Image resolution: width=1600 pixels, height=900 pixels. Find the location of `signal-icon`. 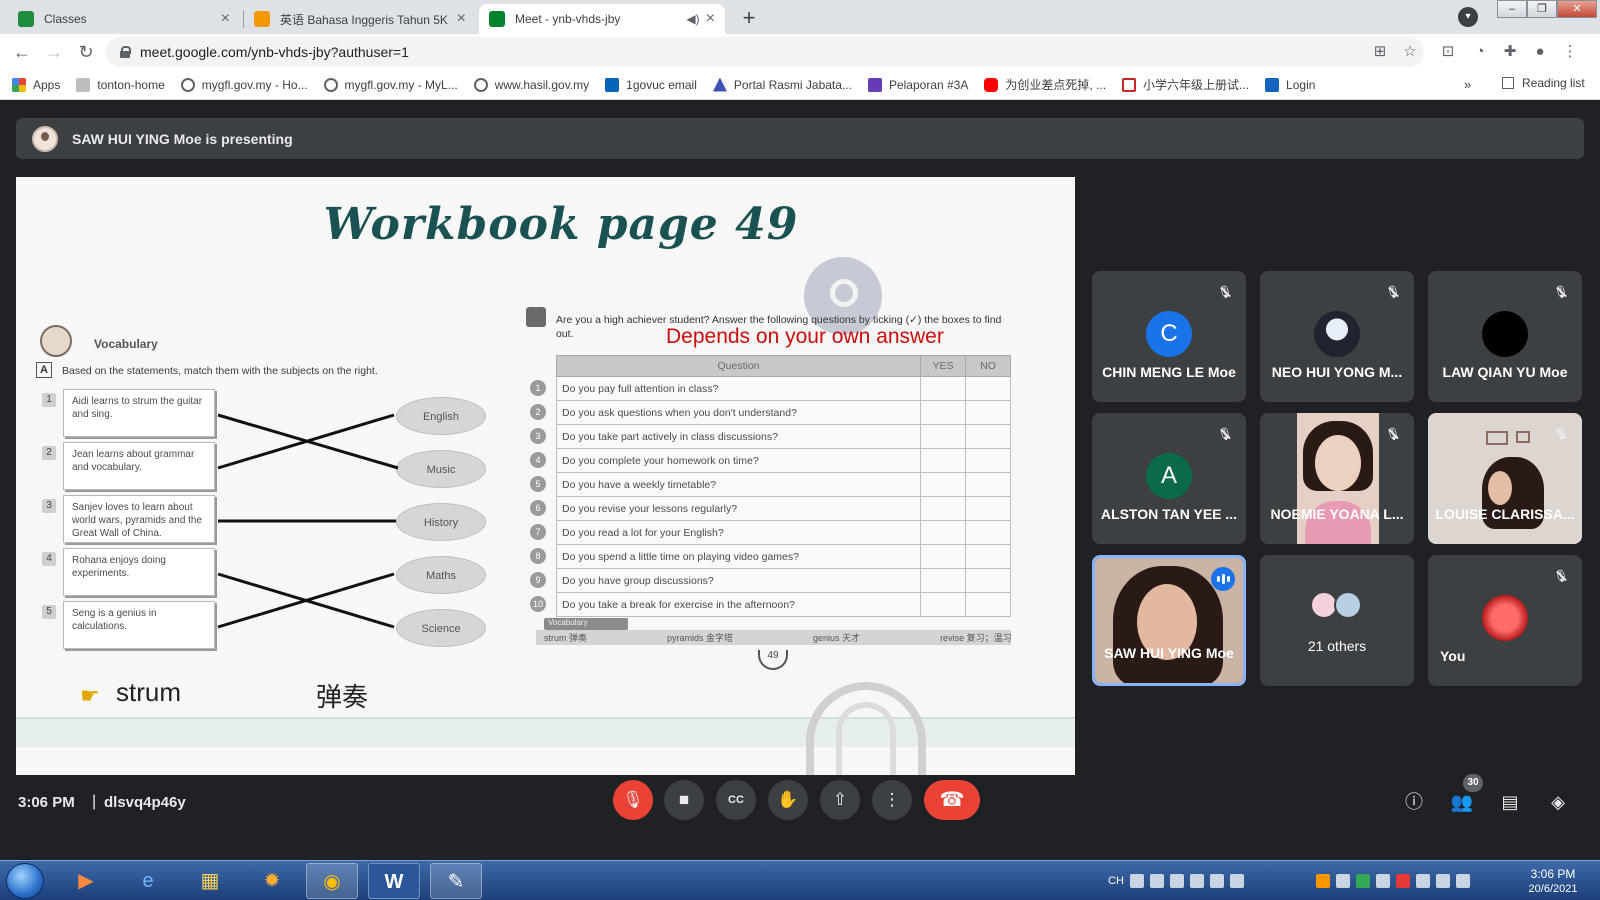

signal-icon is located at coordinates (1342, 881).